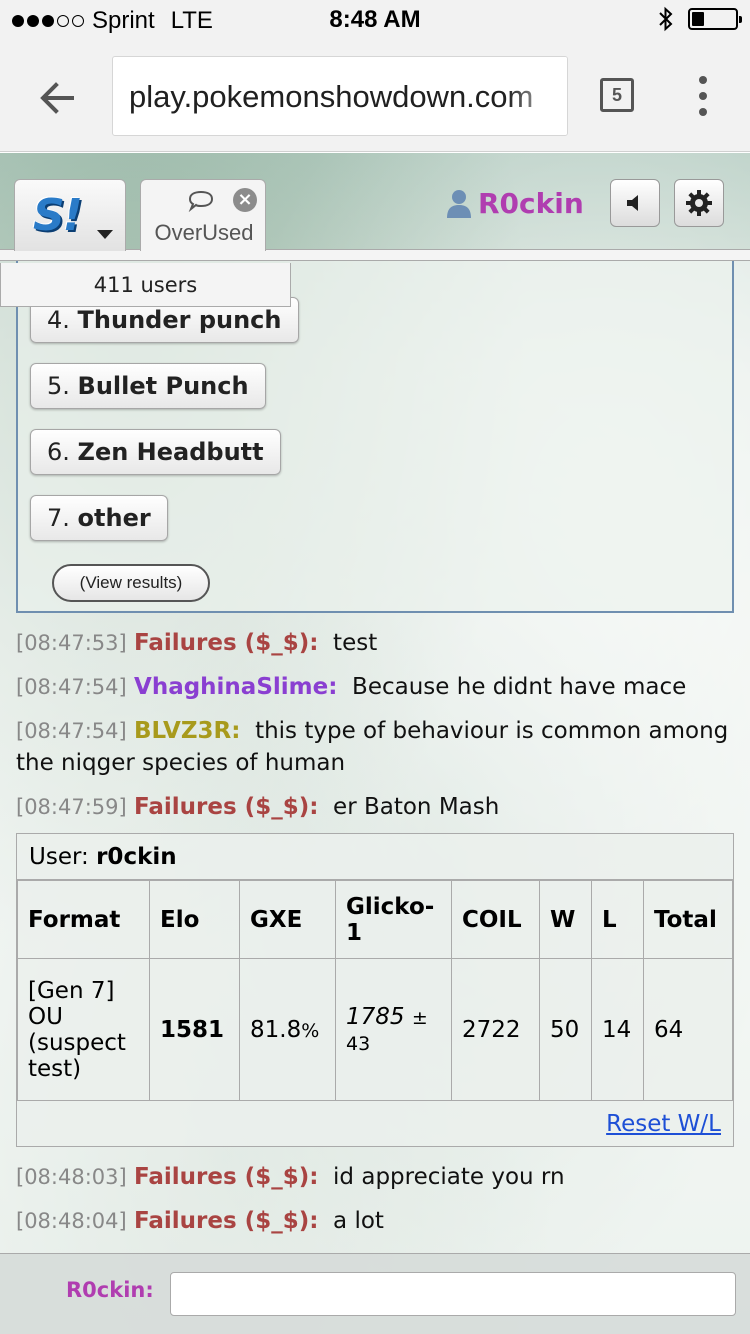 Image resolution: width=750 pixels, height=1334 pixels. What do you see at coordinates (375, 207) in the screenshot?
I see `showdown-header: S! × OverUsed R0ckin` at bounding box center [375, 207].